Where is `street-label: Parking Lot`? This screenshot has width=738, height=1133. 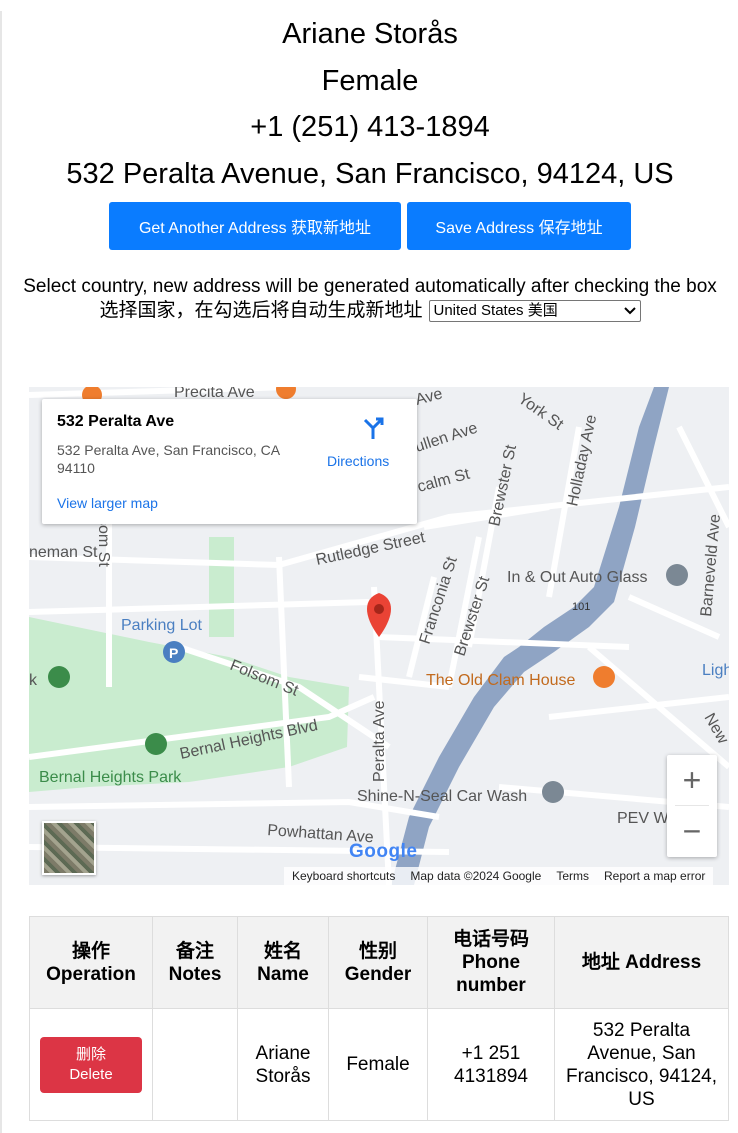
street-label: Parking Lot is located at coordinates (161, 625).